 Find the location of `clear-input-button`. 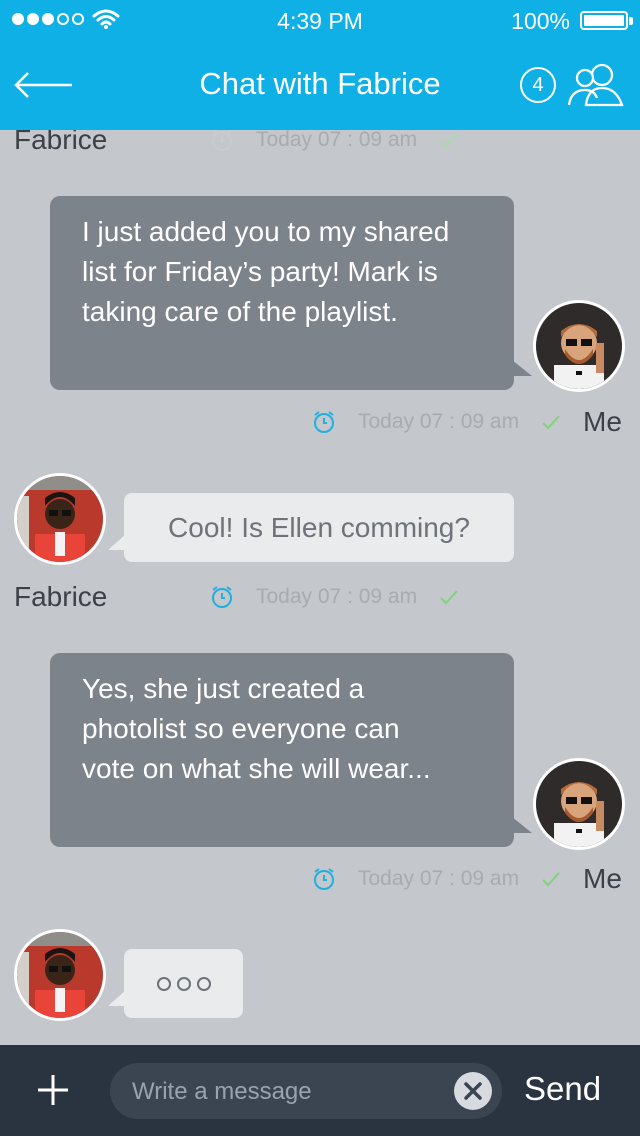

clear-input-button is located at coordinates (473, 1091).